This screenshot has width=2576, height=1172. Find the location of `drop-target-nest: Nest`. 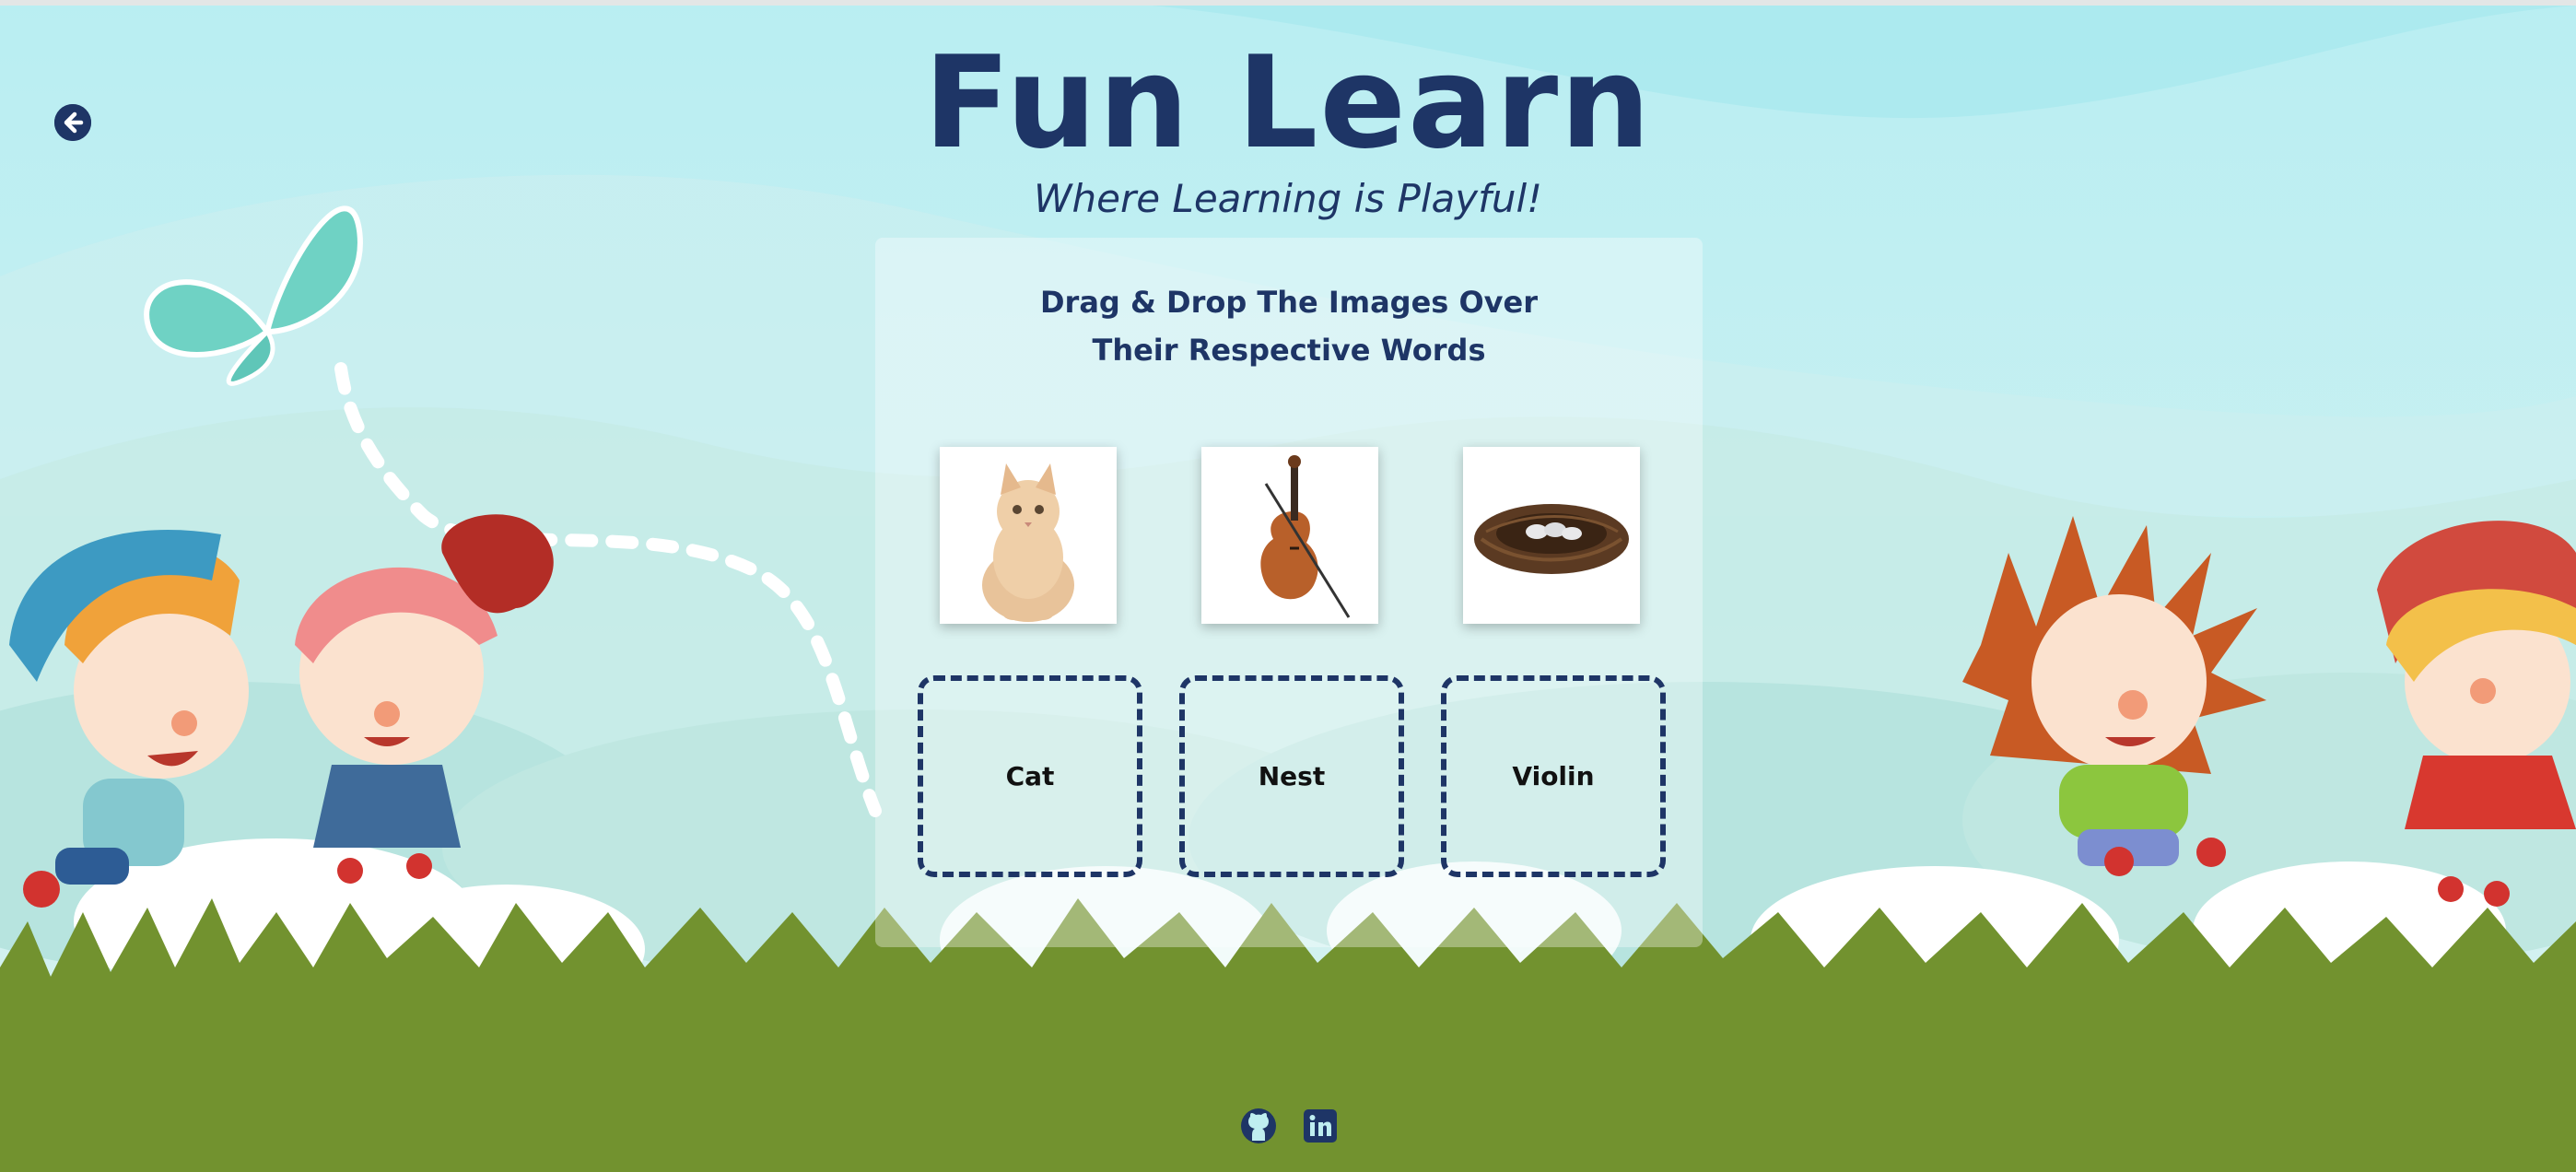

drop-target-nest: Nest is located at coordinates (1291, 776).